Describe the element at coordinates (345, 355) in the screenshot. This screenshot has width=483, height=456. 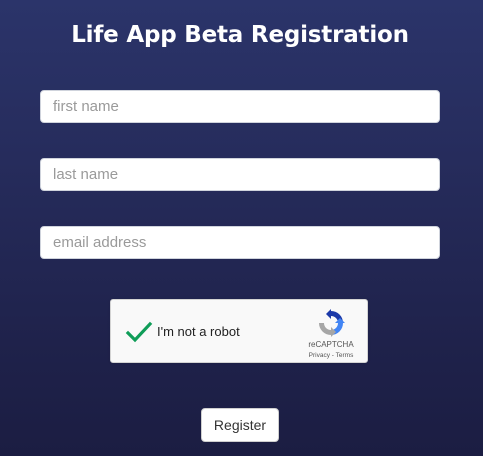
I see `terms-link: Terms` at that location.